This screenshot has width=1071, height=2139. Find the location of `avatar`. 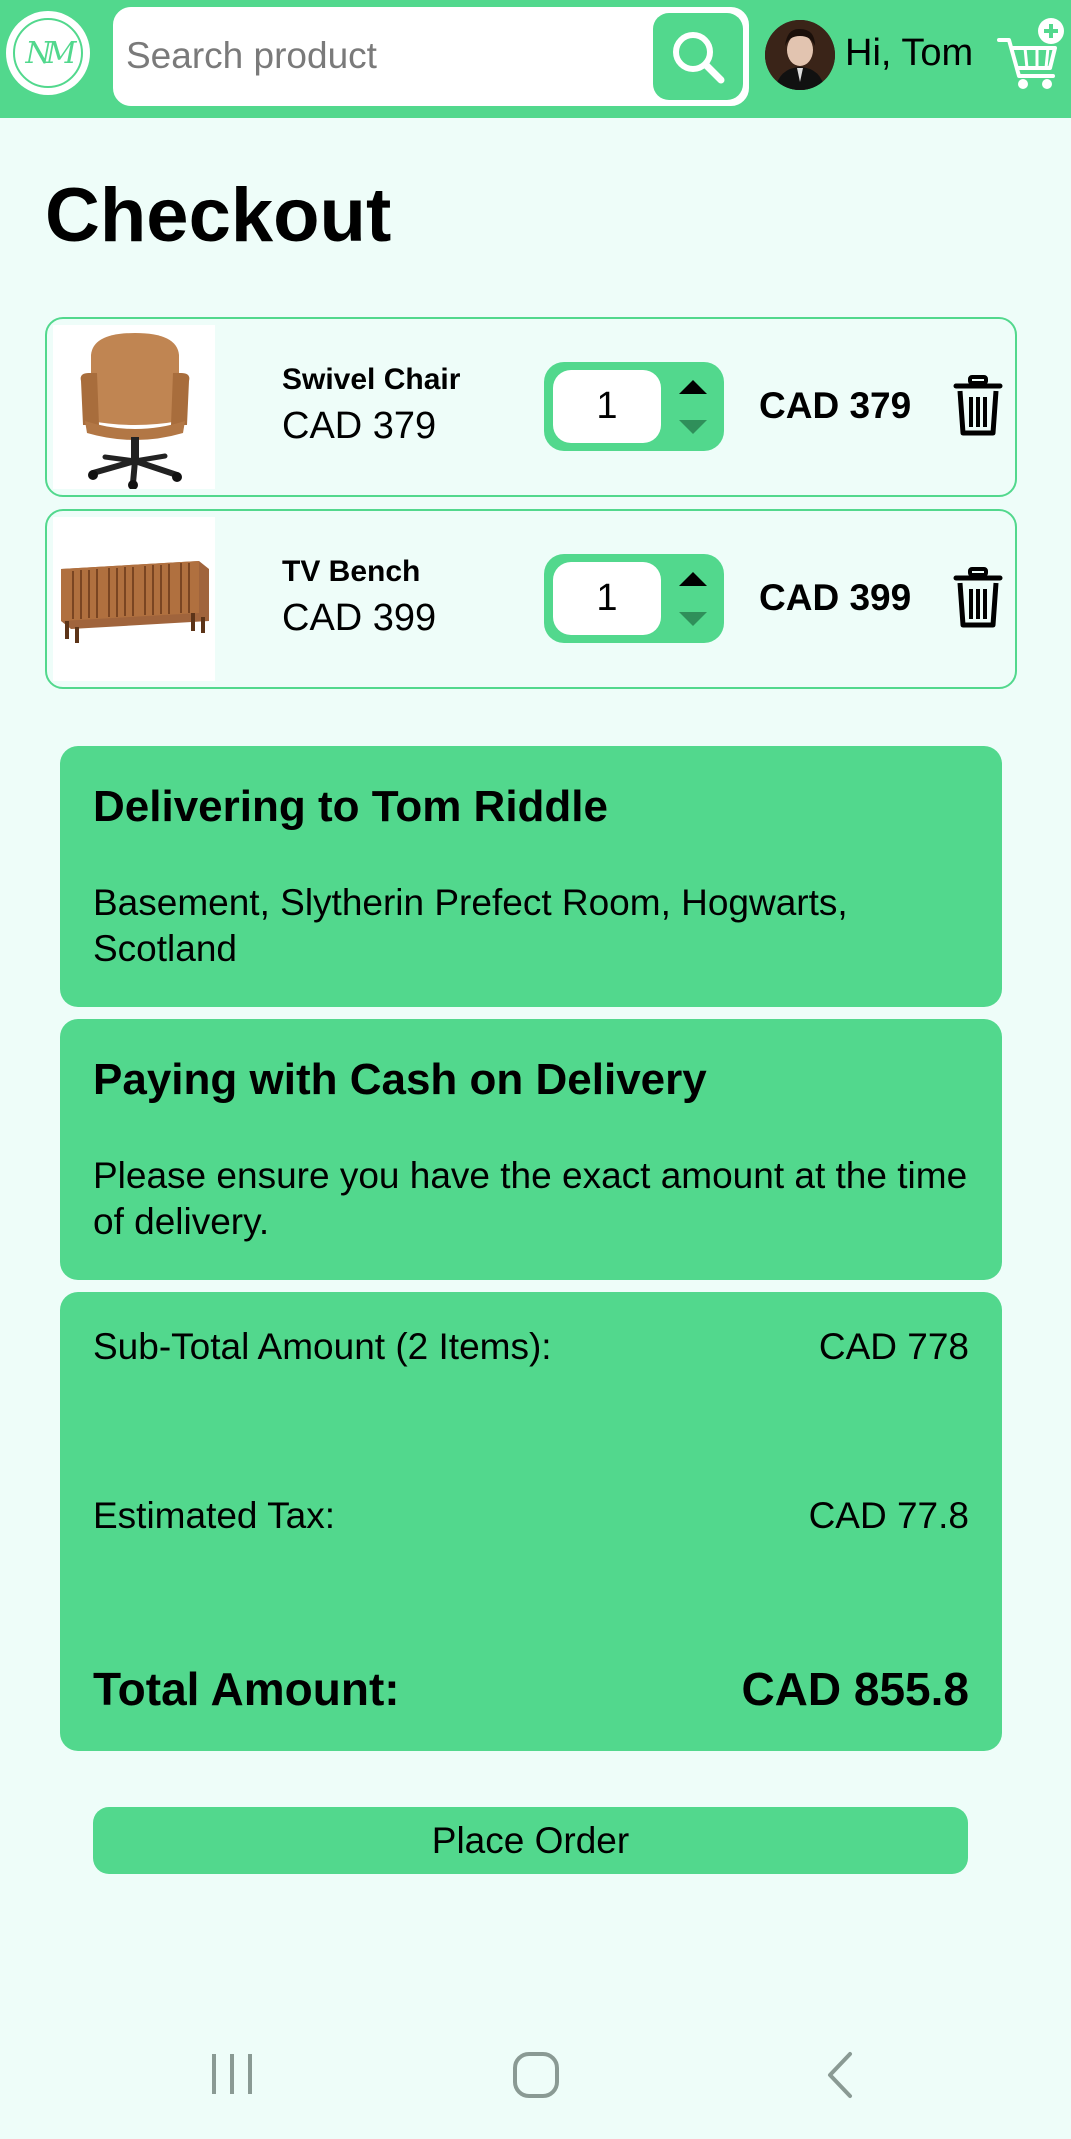

avatar is located at coordinates (800, 55).